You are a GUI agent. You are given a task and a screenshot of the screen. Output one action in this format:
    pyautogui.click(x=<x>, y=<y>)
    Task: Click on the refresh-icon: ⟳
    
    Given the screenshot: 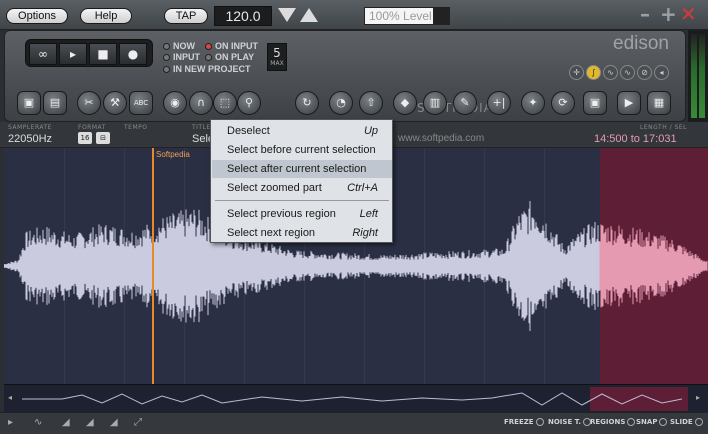 What is the action you would take?
    pyautogui.click(x=563, y=103)
    